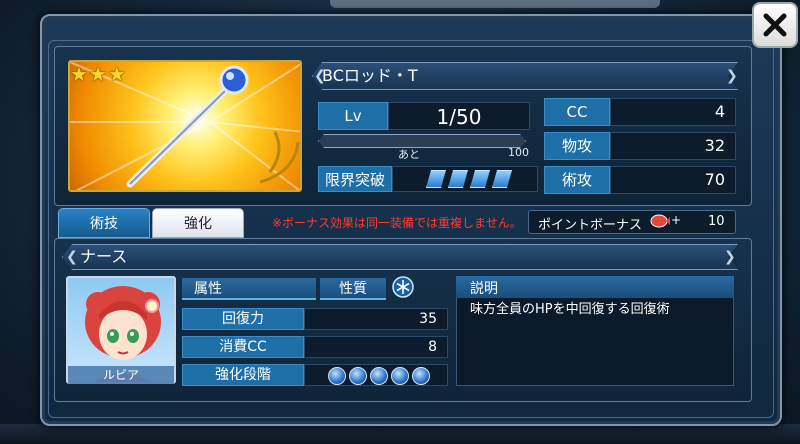 The width and height of the screenshot is (800, 444). What do you see at coordinates (730, 257) in the screenshot?
I see `skill-next-arrow-icon: ❯` at bounding box center [730, 257].